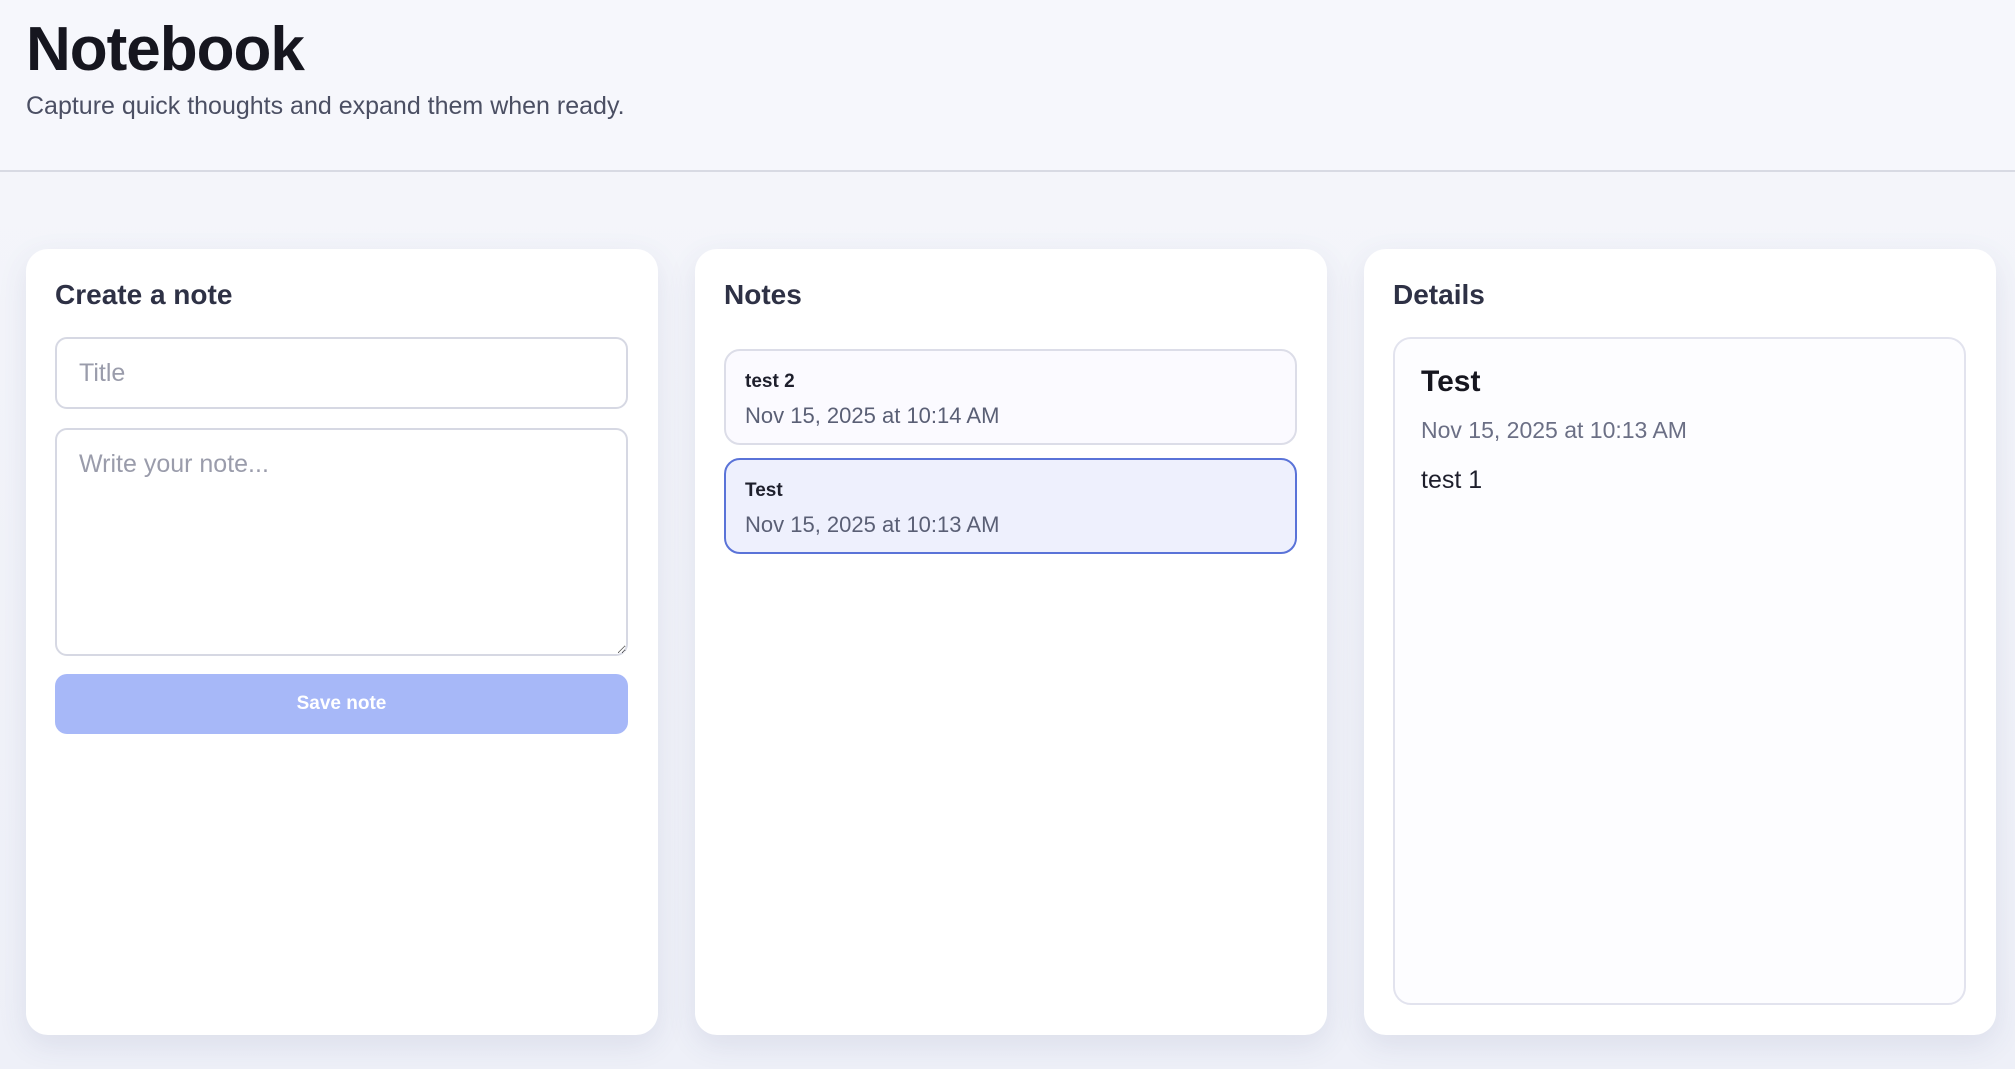  Describe the element at coordinates (341, 373) in the screenshot. I see `note-title-input` at that location.